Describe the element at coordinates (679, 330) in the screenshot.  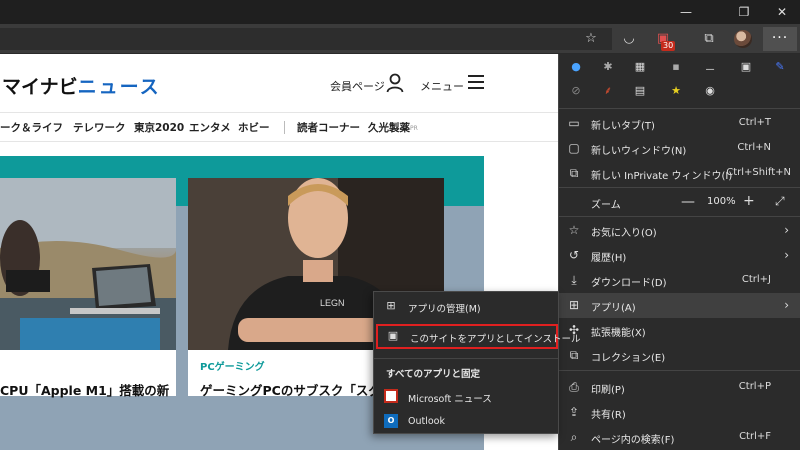
I see `menu-item-extensions: ✣ 拡張機能(X)` at that location.